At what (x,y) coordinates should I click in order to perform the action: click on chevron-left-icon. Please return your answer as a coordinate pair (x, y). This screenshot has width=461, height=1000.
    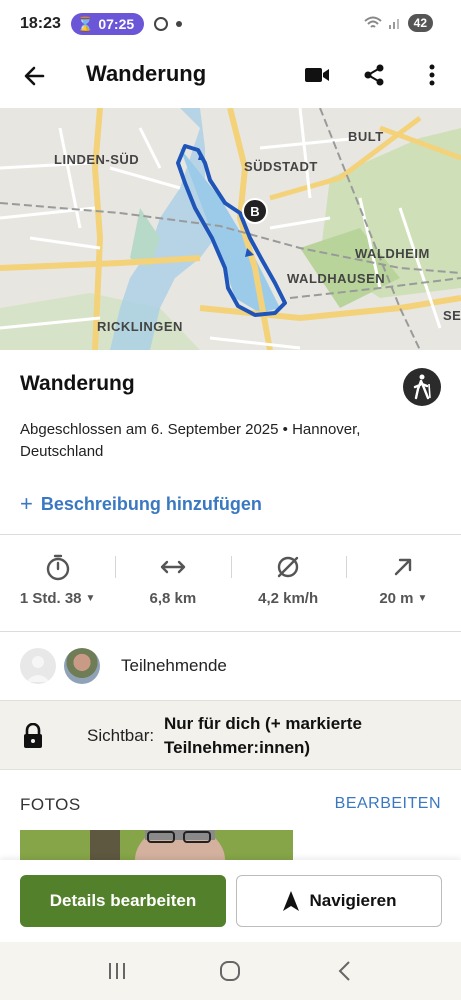
    Looking at the image, I should click on (344, 971).